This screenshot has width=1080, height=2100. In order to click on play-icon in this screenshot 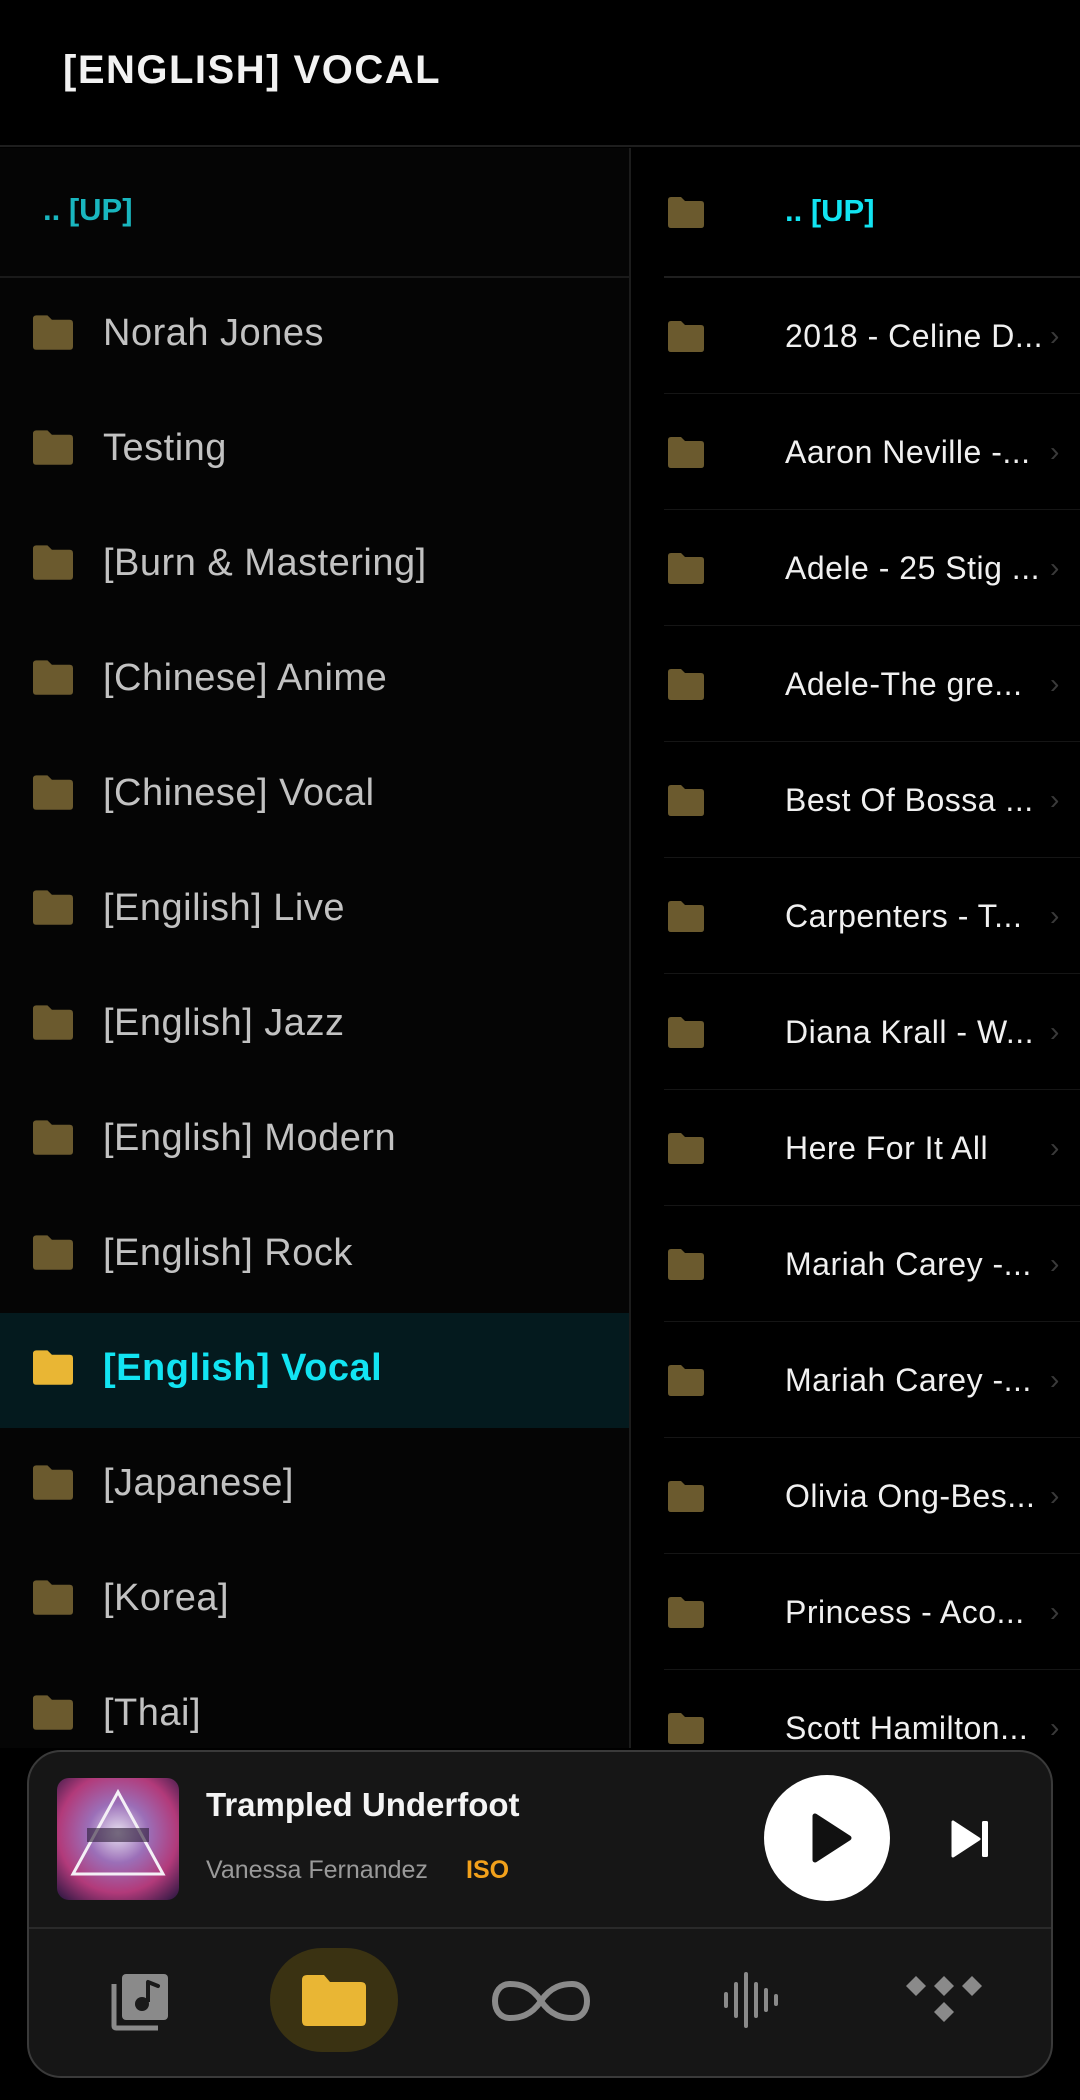, I will do `click(832, 1838)`.